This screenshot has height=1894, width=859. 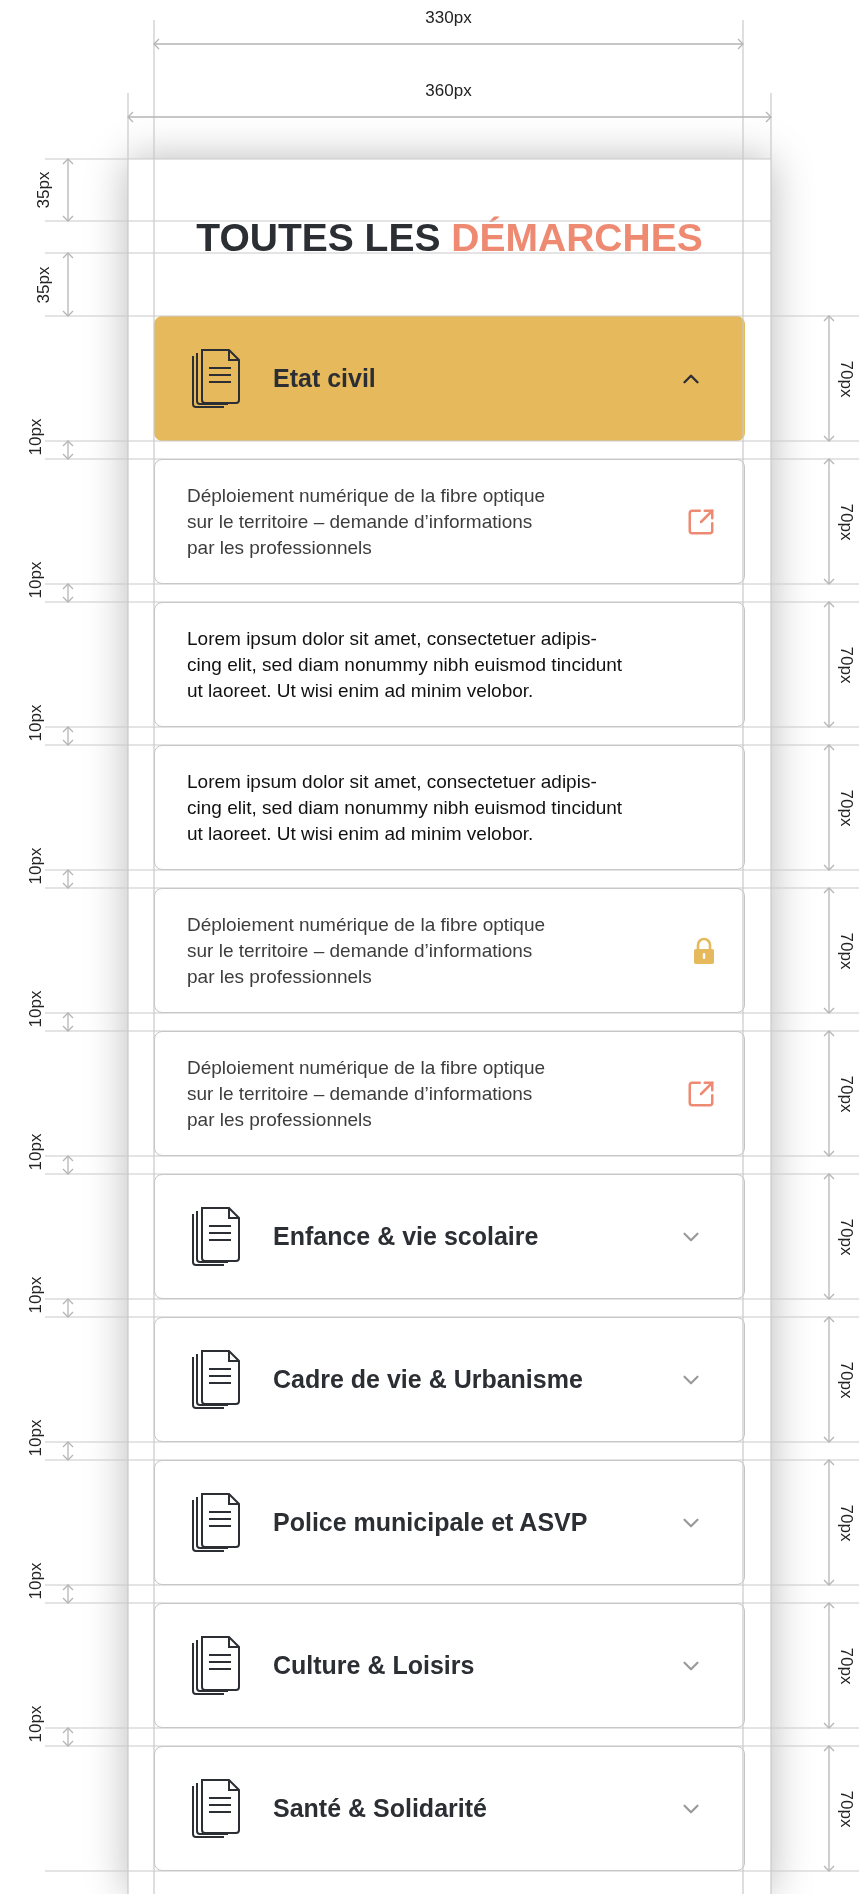 I want to click on lock-icon, so click(x=704, y=950).